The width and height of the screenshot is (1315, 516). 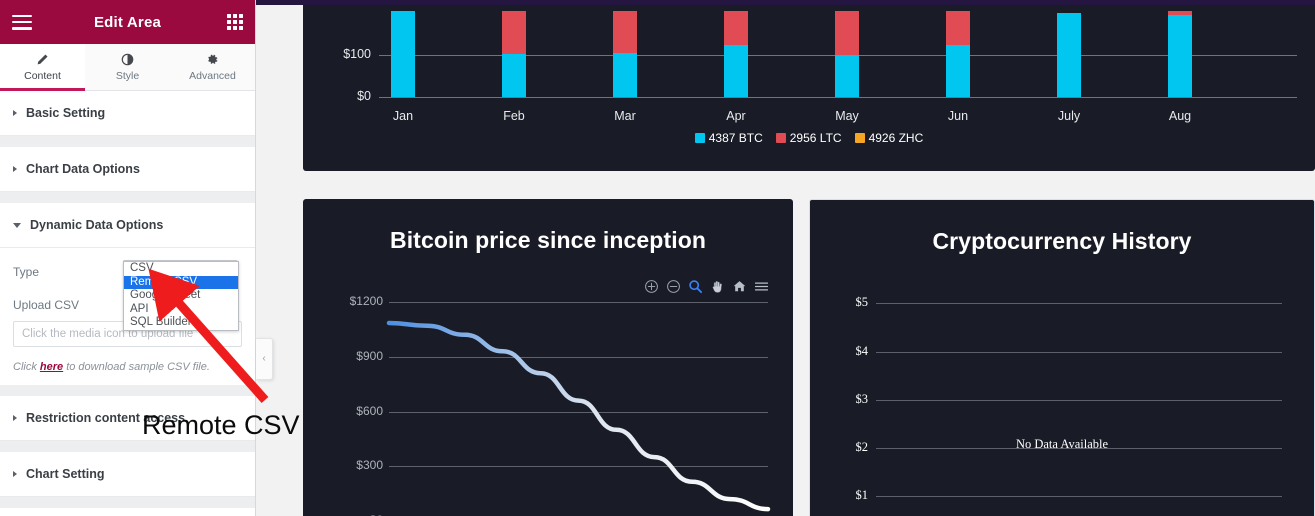 I want to click on dropdown-option-remote-csv: Remote CSV, so click(x=181, y=282).